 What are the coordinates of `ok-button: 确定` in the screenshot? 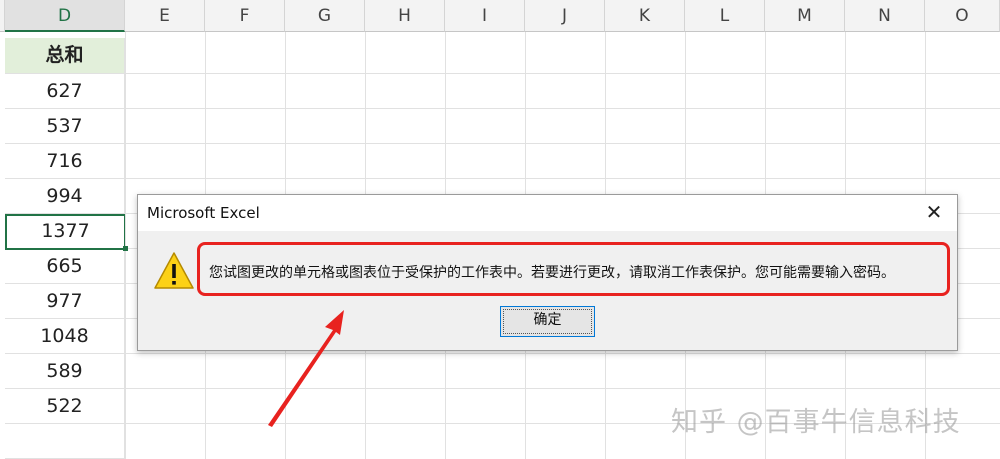 It's located at (547, 321).